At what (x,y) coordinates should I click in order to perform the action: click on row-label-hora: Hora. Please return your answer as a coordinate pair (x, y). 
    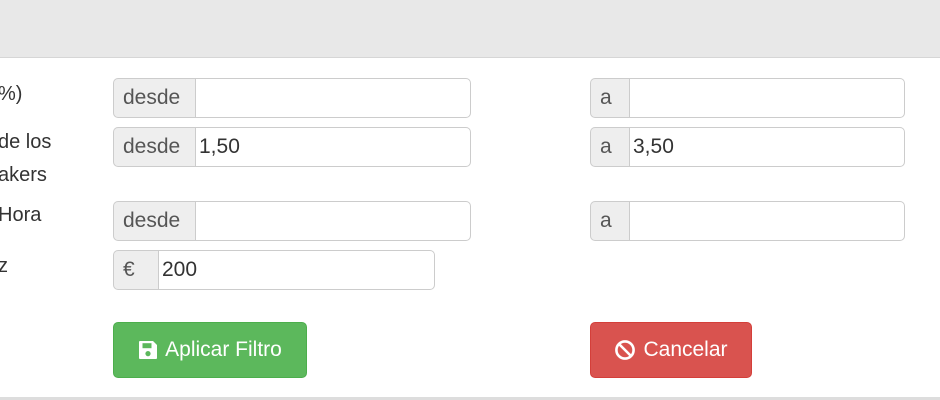
    Looking at the image, I should click on (21, 215).